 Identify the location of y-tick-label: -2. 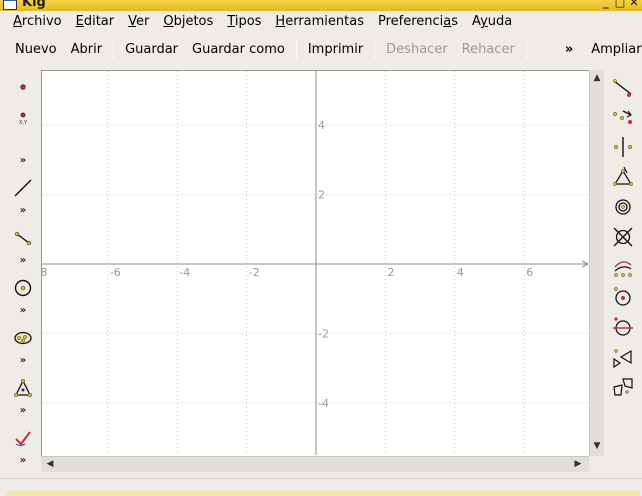
(323, 333).